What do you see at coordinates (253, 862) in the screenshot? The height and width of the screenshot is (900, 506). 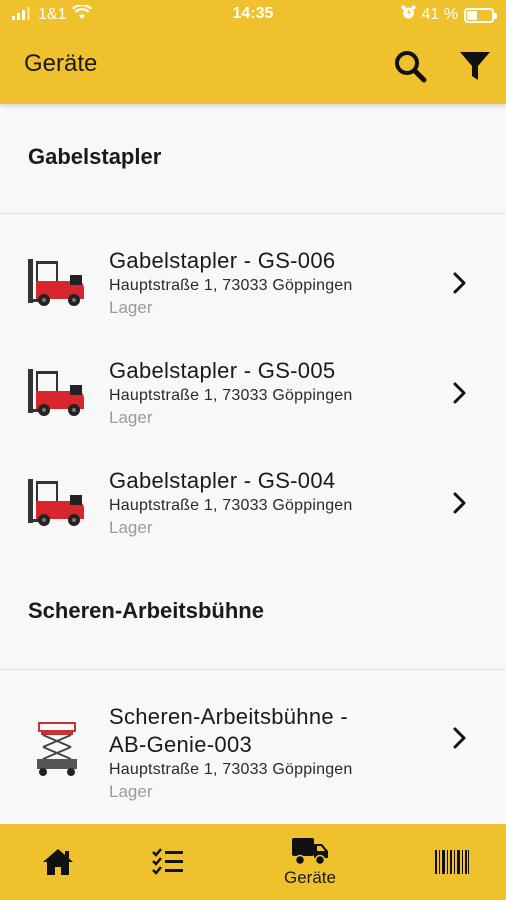 I see `bottom-nav: Geräte` at bounding box center [253, 862].